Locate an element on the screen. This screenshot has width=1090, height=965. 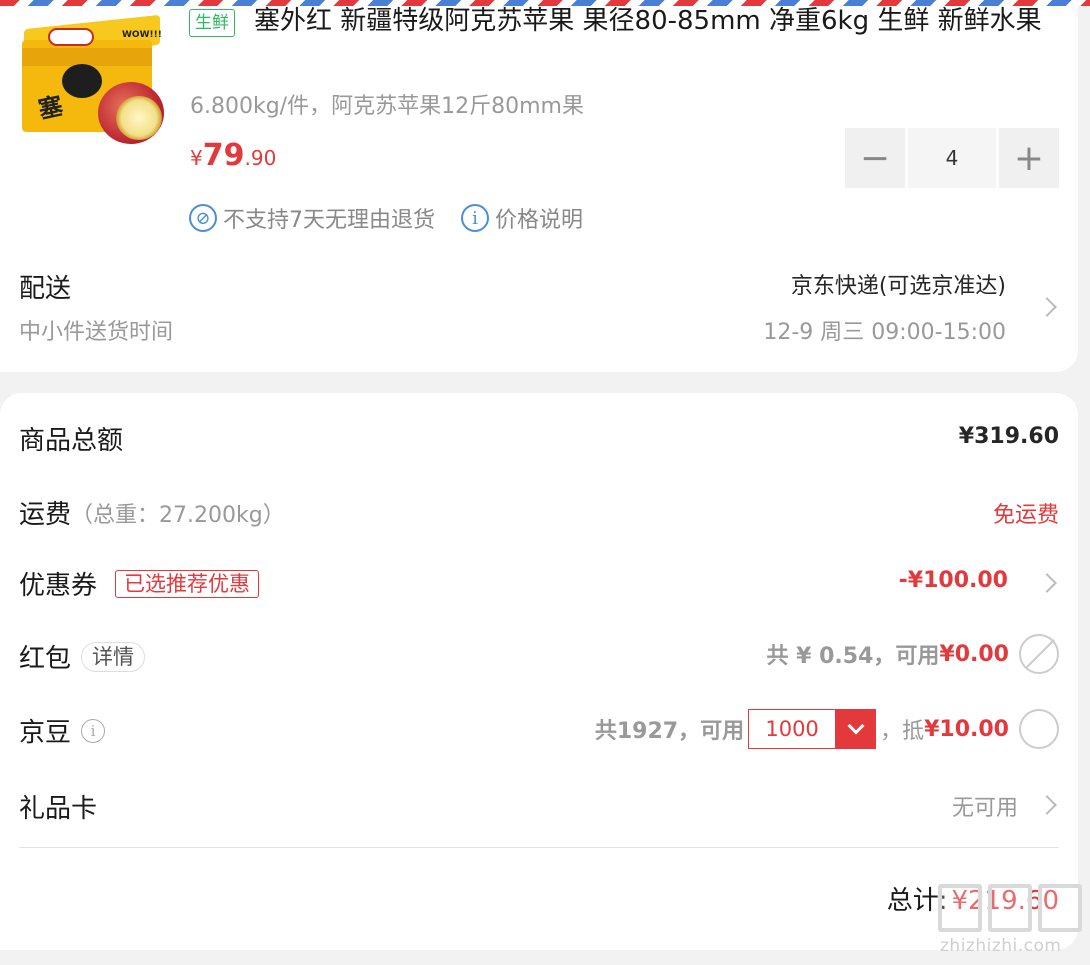
watermark-text: zhizhizhi.com is located at coordinates (1001, 946).